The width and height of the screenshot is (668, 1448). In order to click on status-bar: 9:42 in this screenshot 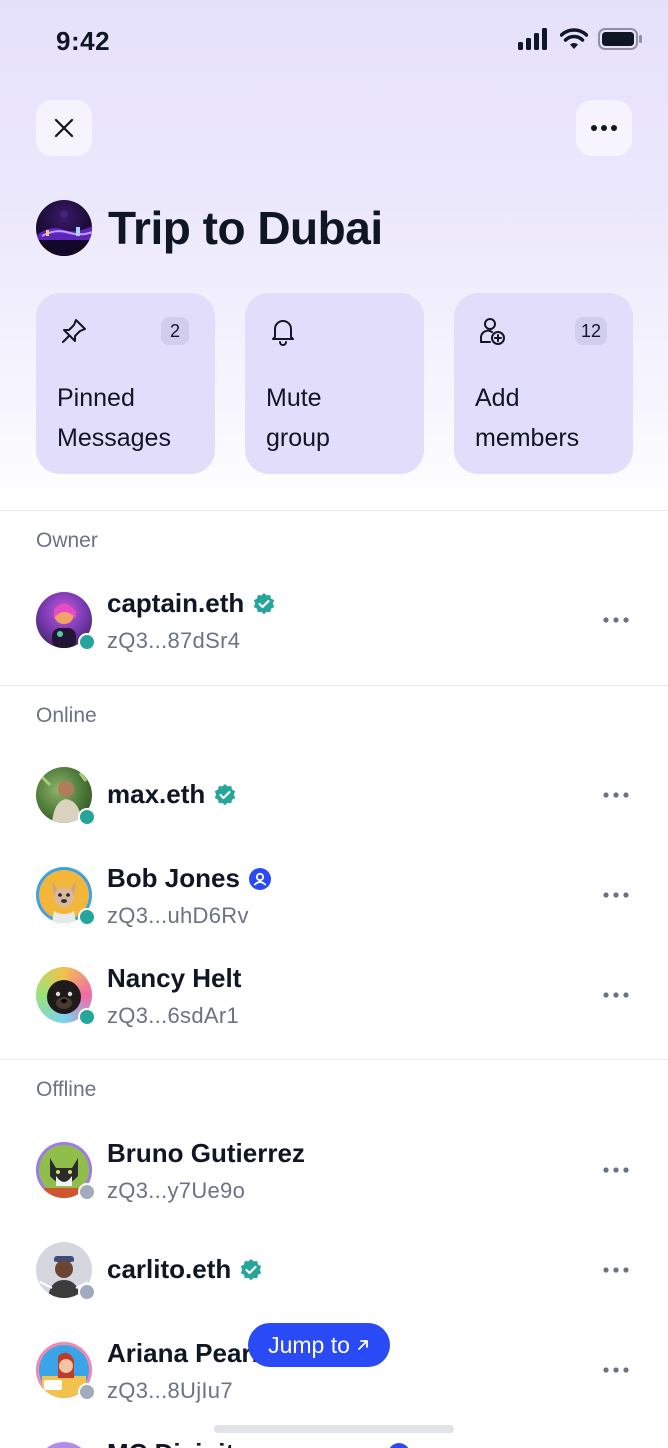, I will do `click(334, 40)`.